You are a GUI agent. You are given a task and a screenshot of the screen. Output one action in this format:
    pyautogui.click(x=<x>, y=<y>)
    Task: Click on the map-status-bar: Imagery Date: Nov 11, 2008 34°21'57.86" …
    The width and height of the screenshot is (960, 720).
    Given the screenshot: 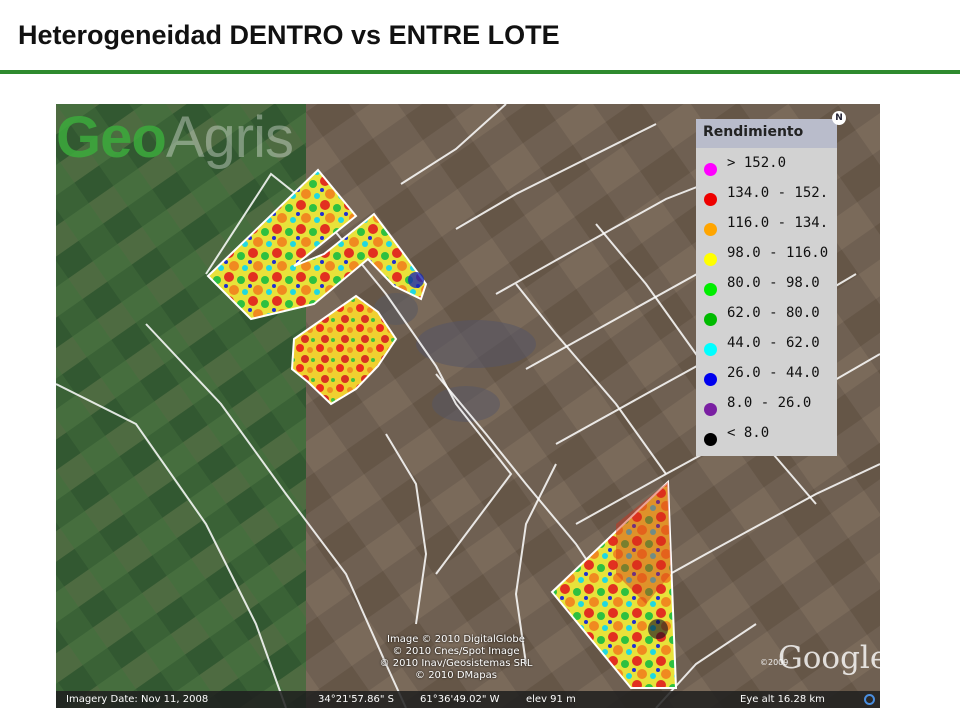 What is the action you would take?
    pyautogui.click(x=468, y=699)
    